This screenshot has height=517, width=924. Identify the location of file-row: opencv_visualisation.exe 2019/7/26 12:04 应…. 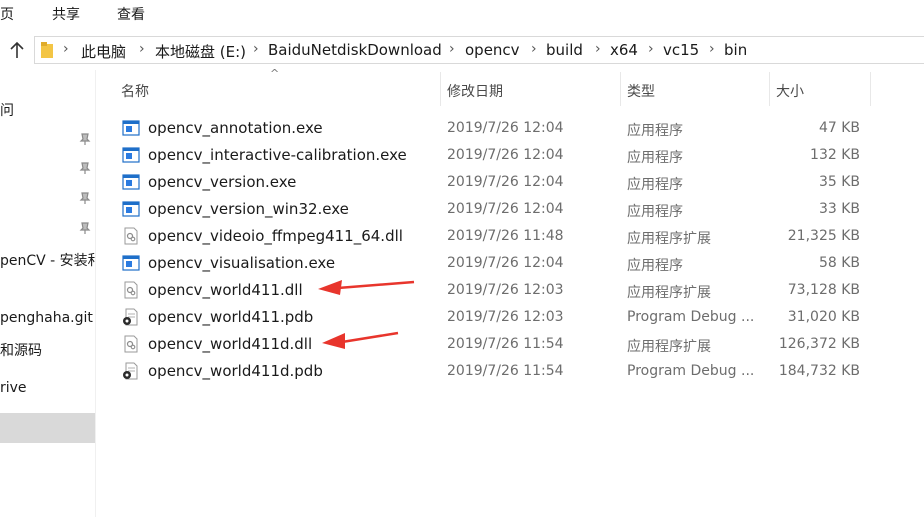
(489, 262).